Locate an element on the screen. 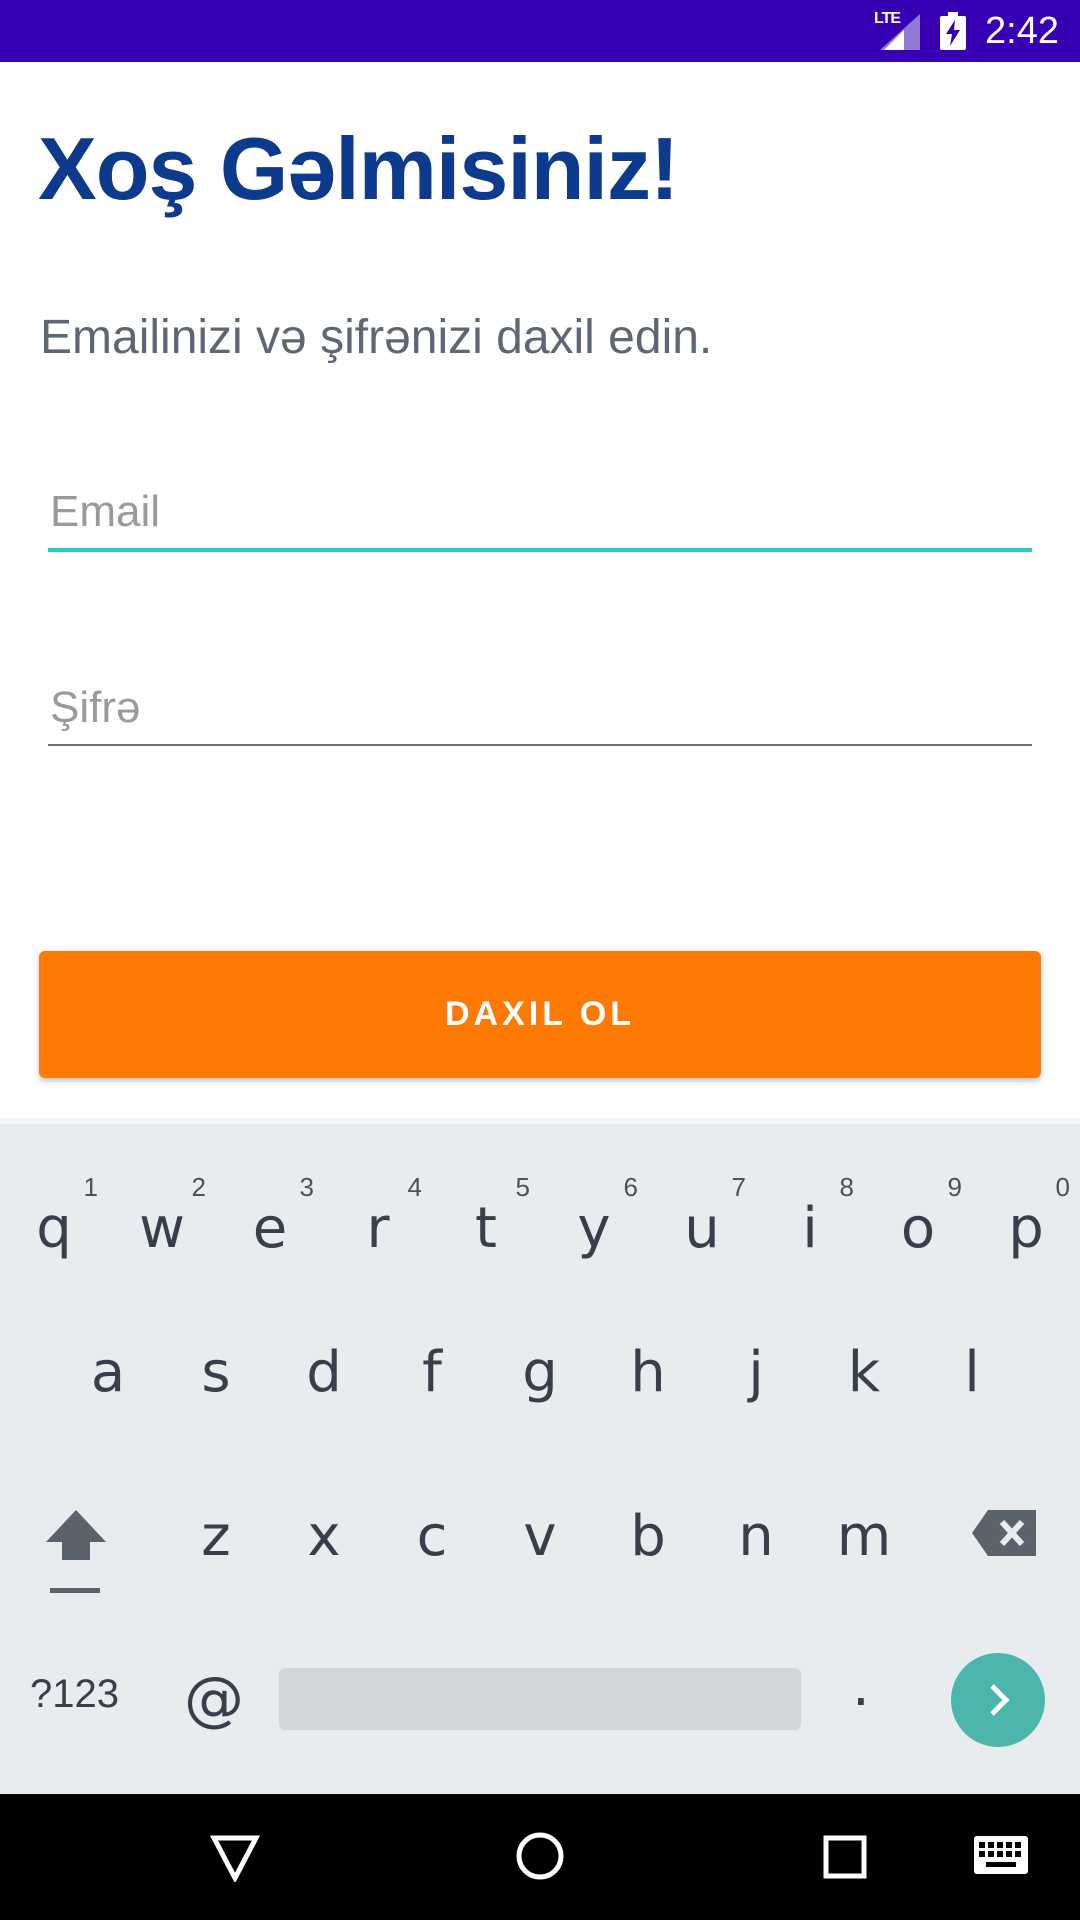 Image resolution: width=1080 pixels, height=1920 pixels. key-label: j is located at coordinates (756, 1372).